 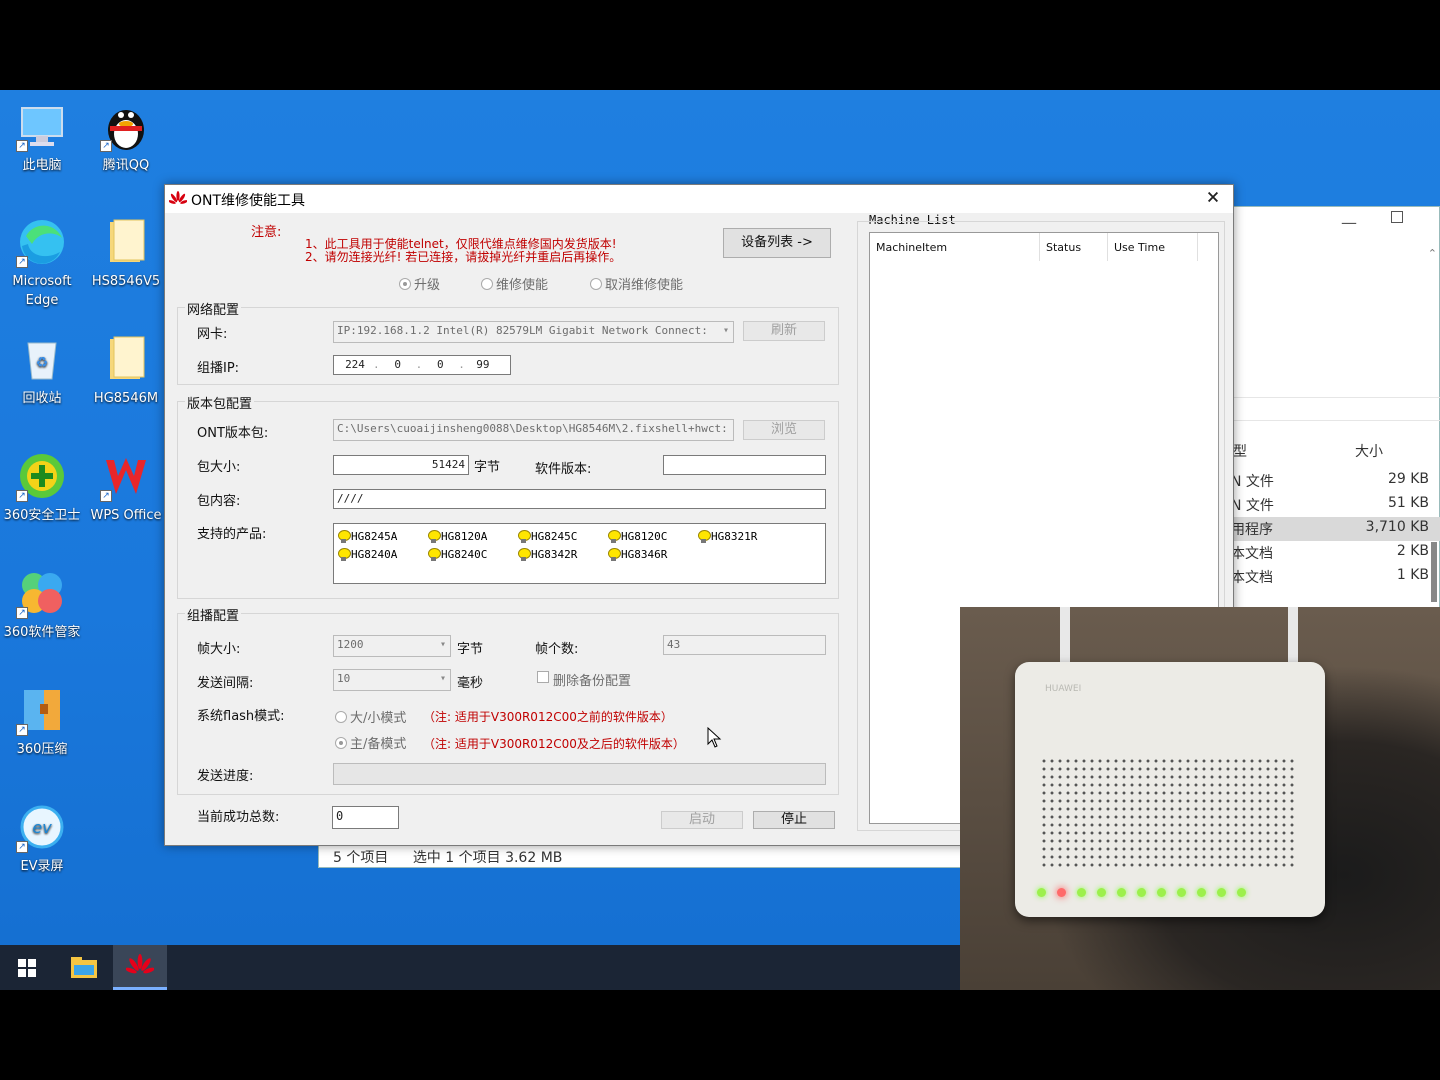 I want to click on delete-backup-label: 删除备份配置, so click(x=592, y=681).